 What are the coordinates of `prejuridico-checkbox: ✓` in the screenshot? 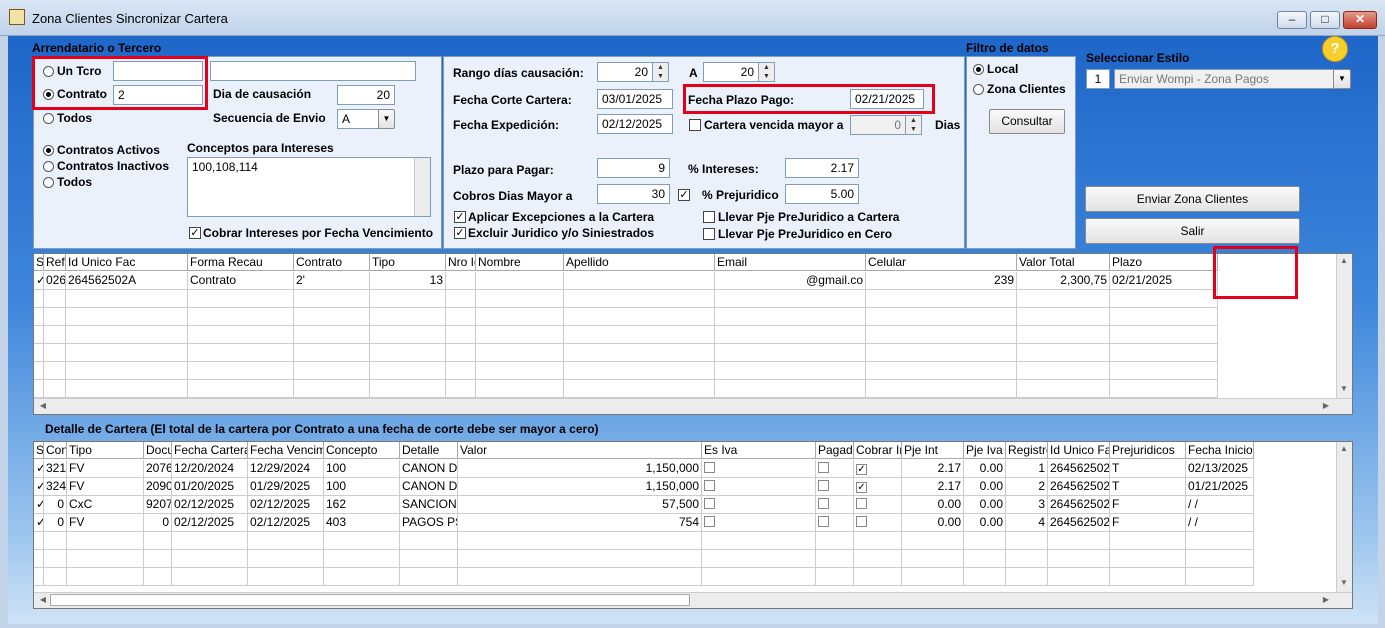 It's located at (684, 195).